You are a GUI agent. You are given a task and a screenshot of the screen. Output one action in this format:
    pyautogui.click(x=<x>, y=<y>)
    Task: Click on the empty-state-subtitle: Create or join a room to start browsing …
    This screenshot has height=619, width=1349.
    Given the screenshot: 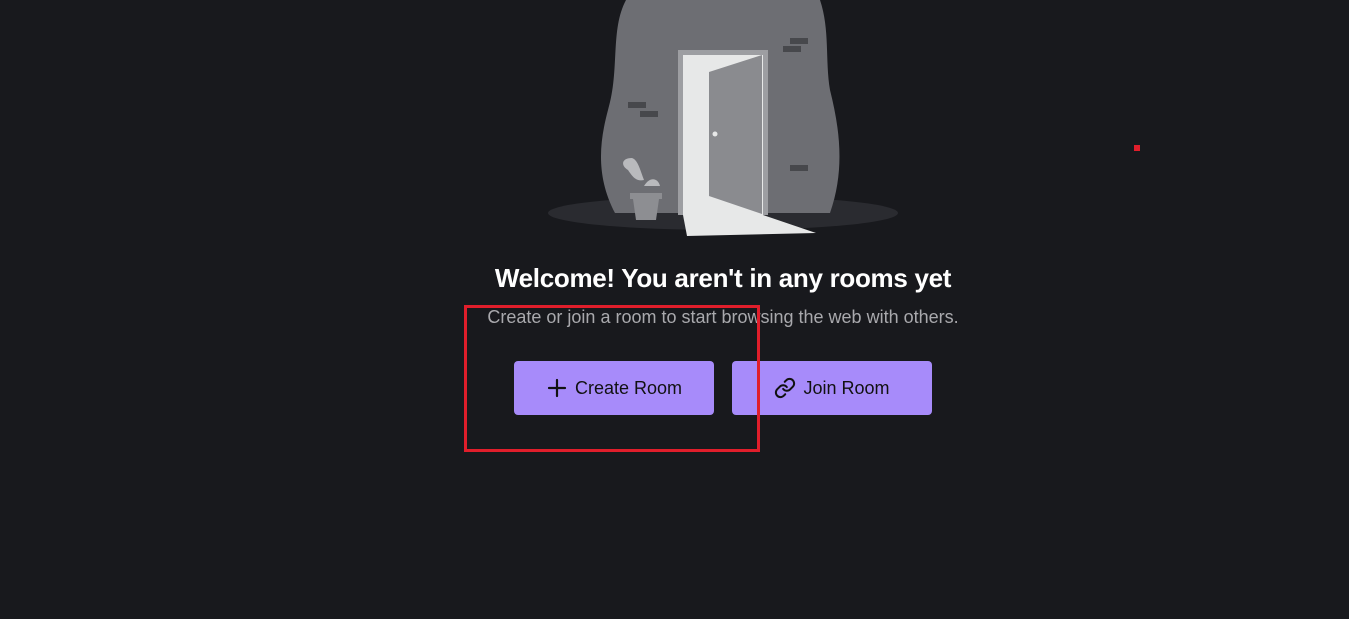 What is the action you would take?
    pyautogui.click(x=723, y=317)
    